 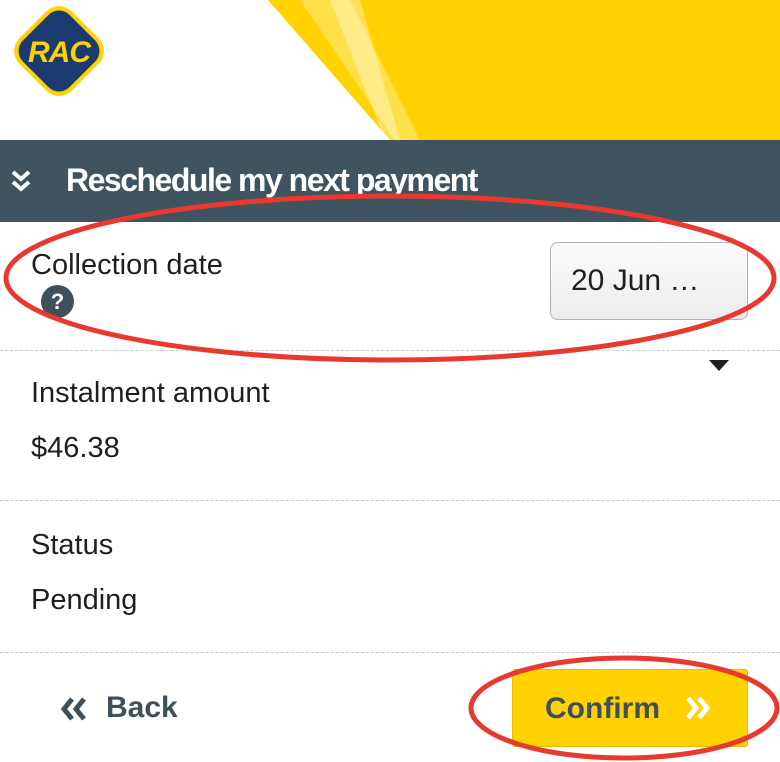 I want to click on back-button: Back, so click(x=130, y=708).